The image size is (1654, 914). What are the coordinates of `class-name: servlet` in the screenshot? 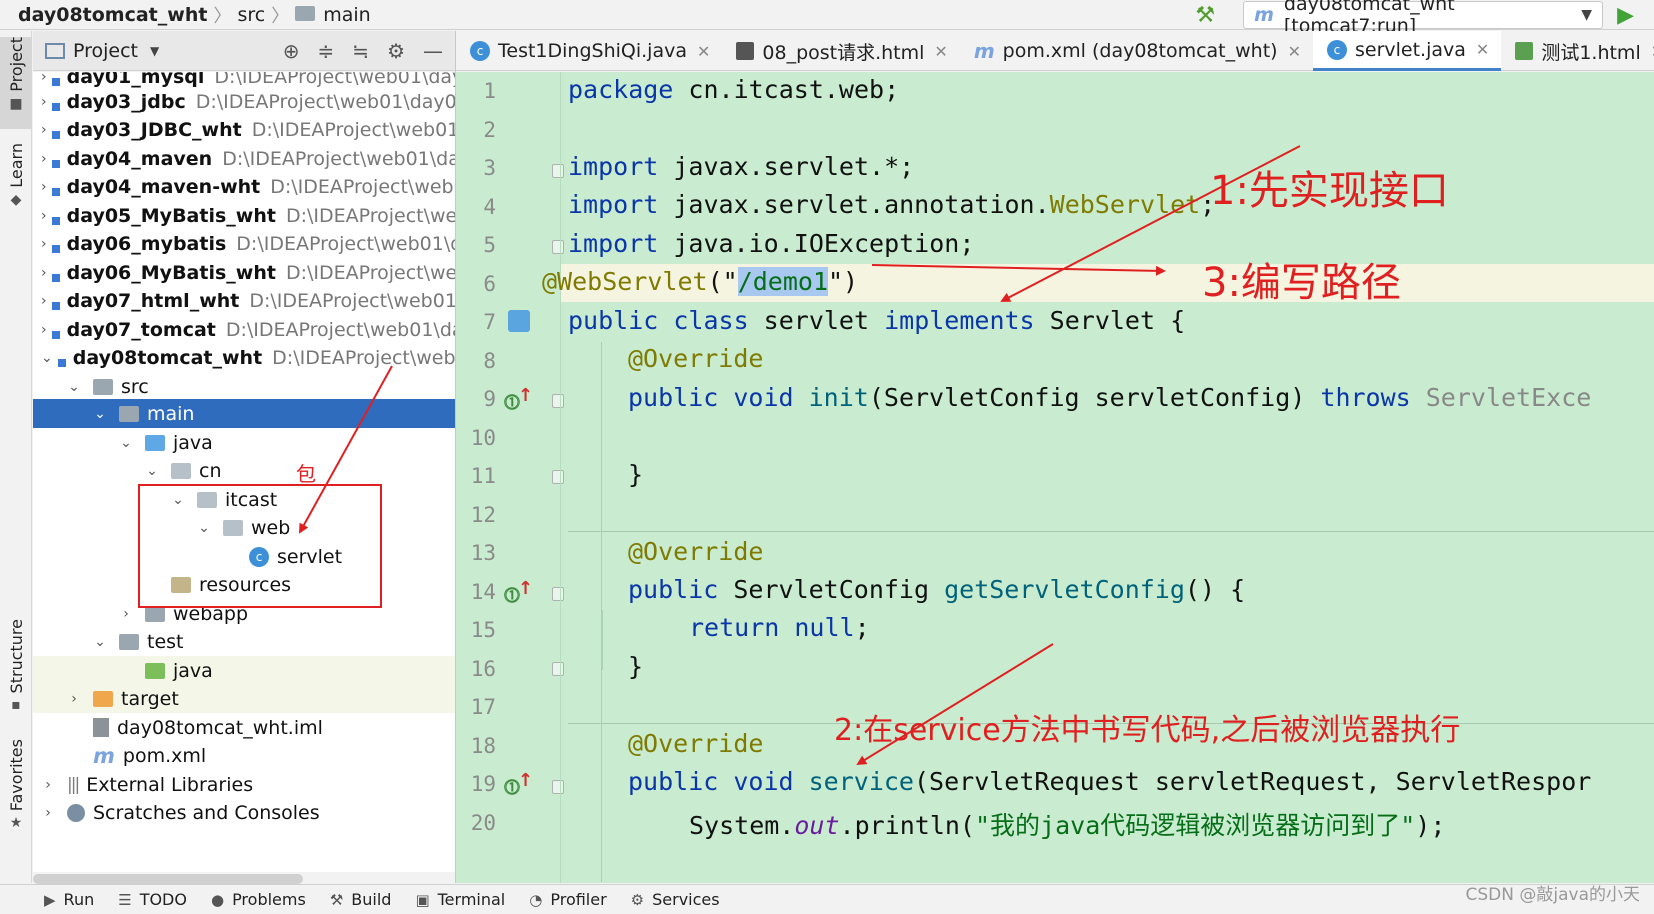 It's located at (816, 320).